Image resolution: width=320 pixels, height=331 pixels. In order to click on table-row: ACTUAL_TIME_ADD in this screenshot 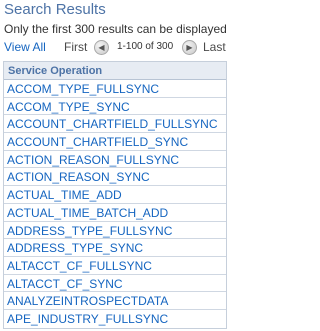, I will do `click(115, 195)`.